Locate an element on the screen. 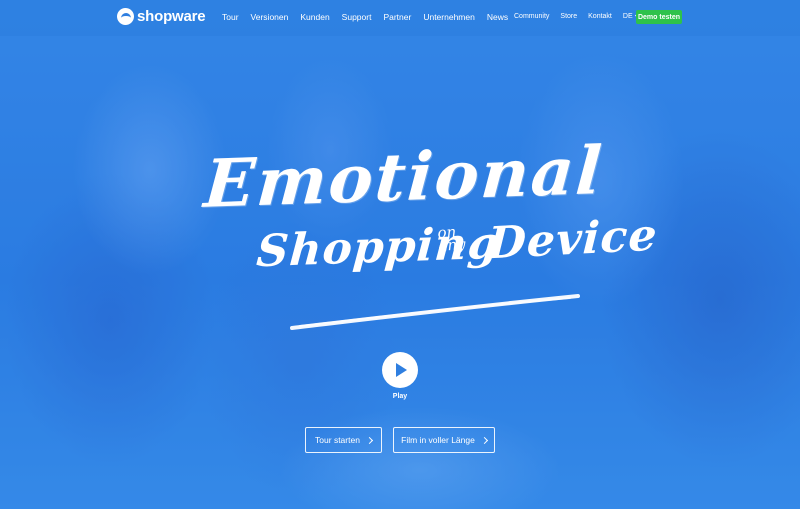 This screenshot has width=800, height=509. nav-versionen: Versionen is located at coordinates (270, 17).